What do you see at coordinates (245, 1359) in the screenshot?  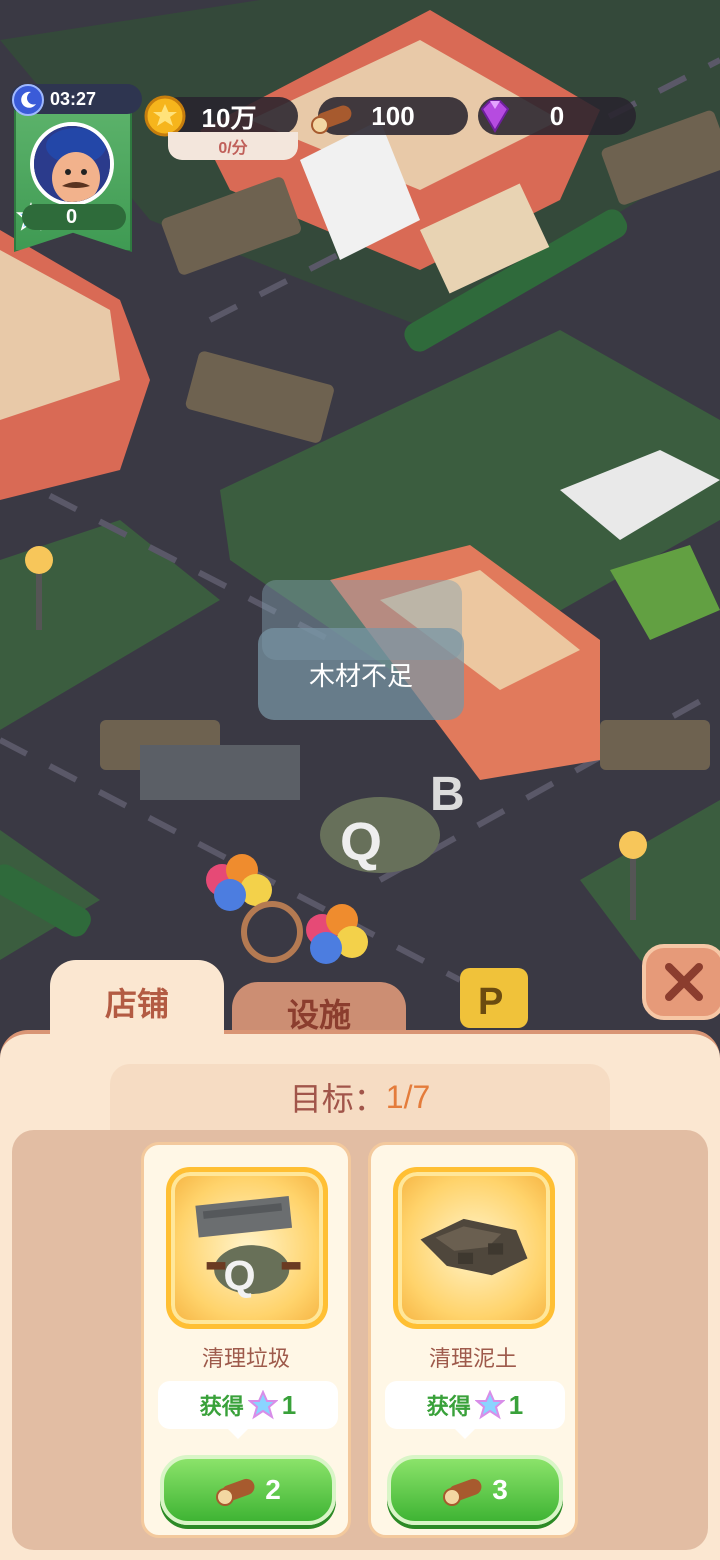 I see `task-title: 清理垃圾` at bounding box center [245, 1359].